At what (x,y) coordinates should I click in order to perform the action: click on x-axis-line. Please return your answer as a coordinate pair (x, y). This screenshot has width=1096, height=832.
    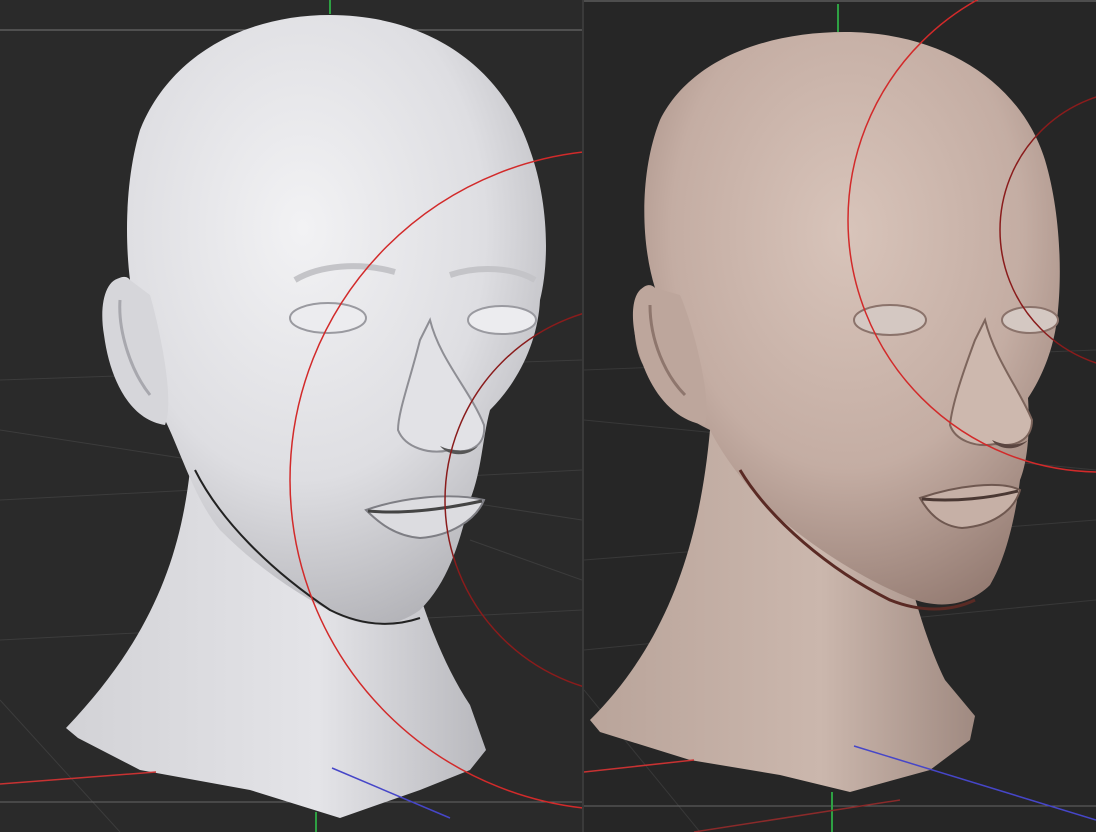
    Looking at the image, I should click on (78, 778).